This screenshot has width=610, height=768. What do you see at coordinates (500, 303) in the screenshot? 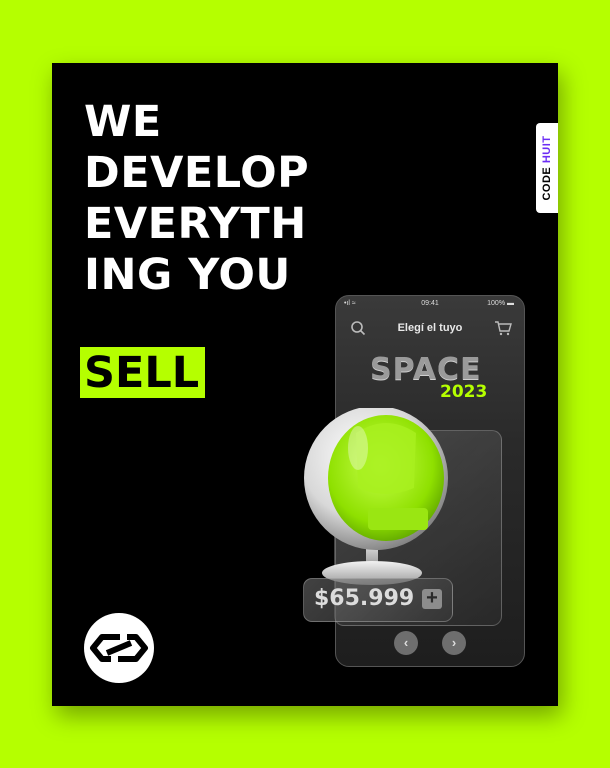
I see `battery-icon: 100% ▬` at bounding box center [500, 303].